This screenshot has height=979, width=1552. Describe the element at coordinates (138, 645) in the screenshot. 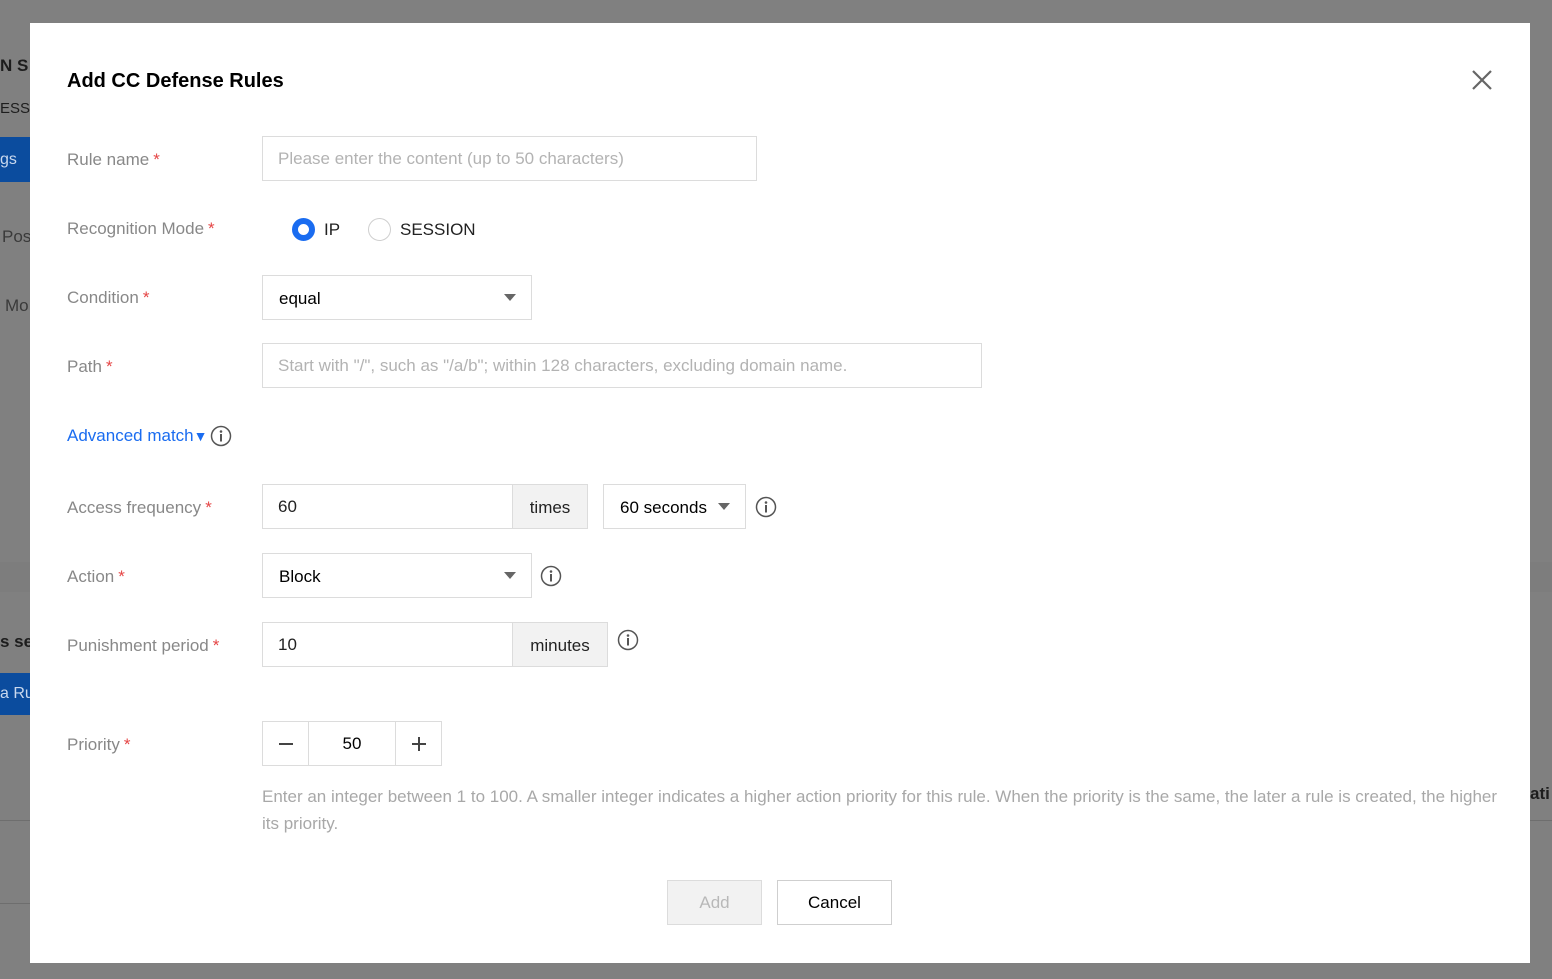

I see `label-text: Punishment period` at that location.